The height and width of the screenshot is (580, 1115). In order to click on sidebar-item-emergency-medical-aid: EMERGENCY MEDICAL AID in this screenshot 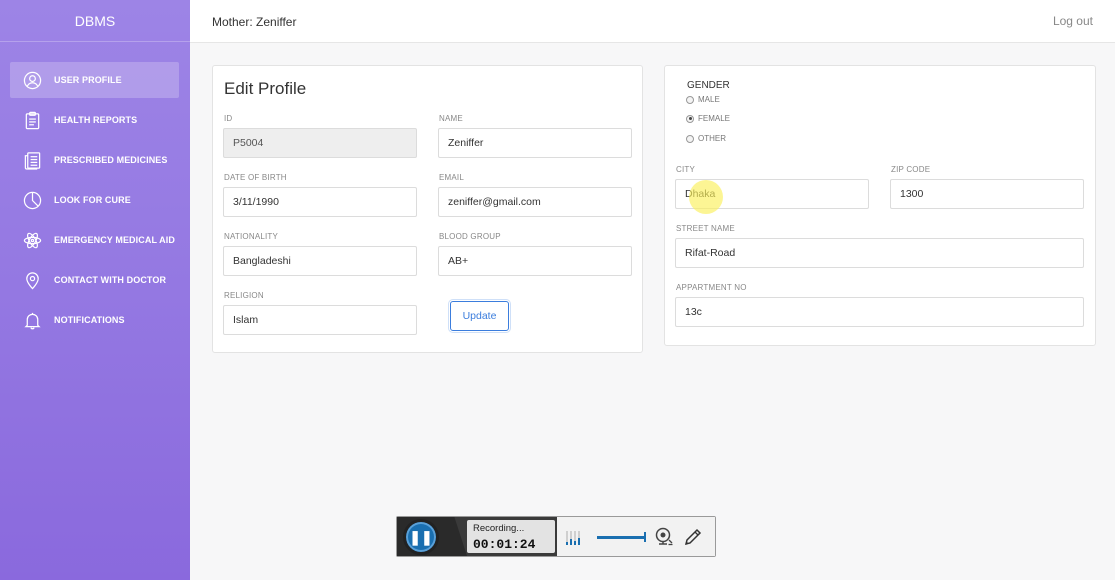, I will do `click(94, 240)`.